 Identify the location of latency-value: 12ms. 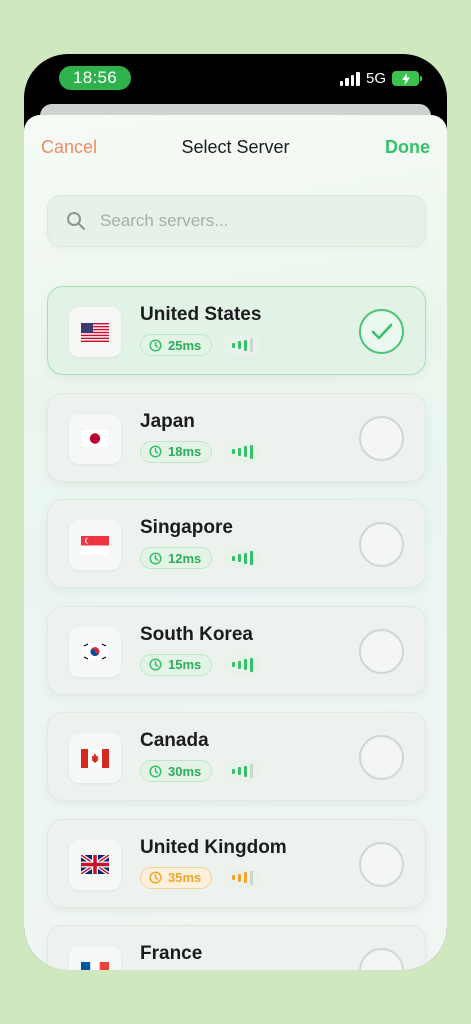
(185, 558).